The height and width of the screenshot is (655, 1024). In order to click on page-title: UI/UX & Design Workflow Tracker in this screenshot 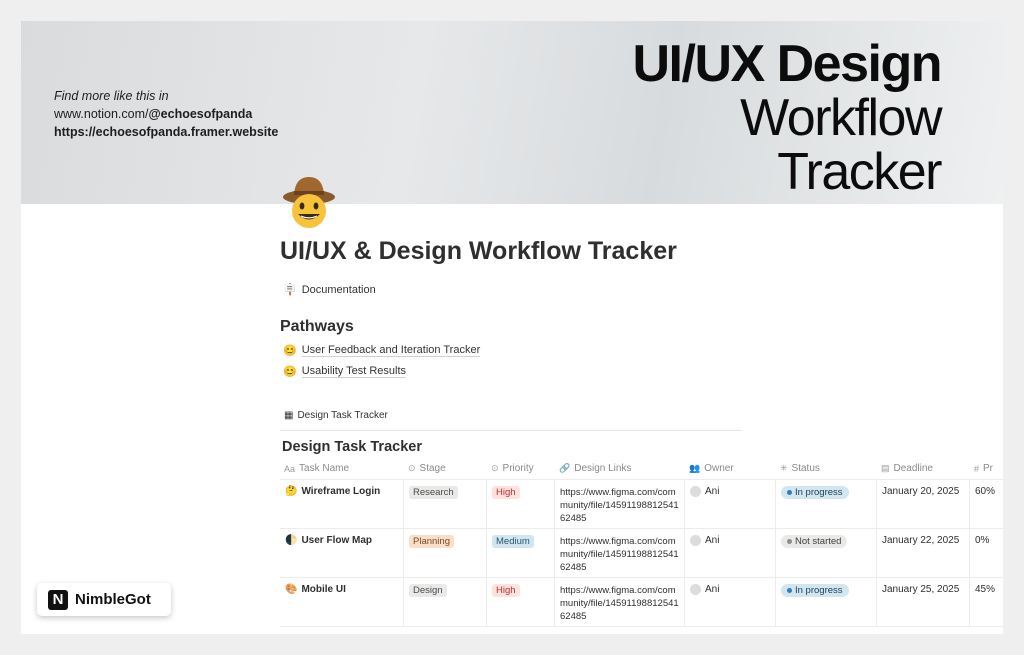, I will do `click(478, 251)`.